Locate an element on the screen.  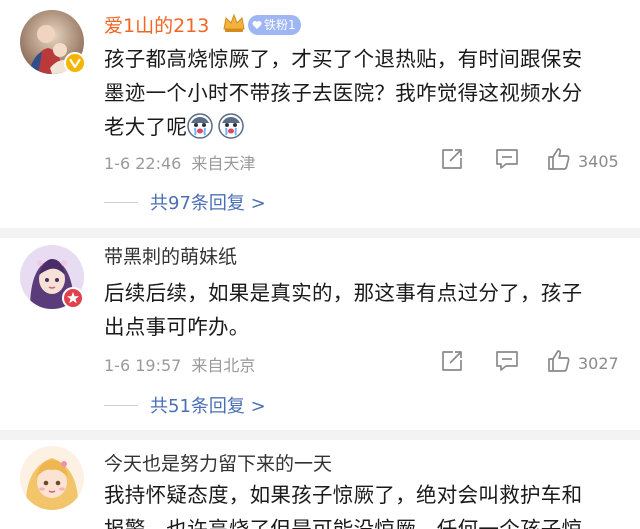
comment-line: 我持怀疑态度，如果孩子惊厥了，绝对会叫救护车和 is located at coordinates (343, 495).